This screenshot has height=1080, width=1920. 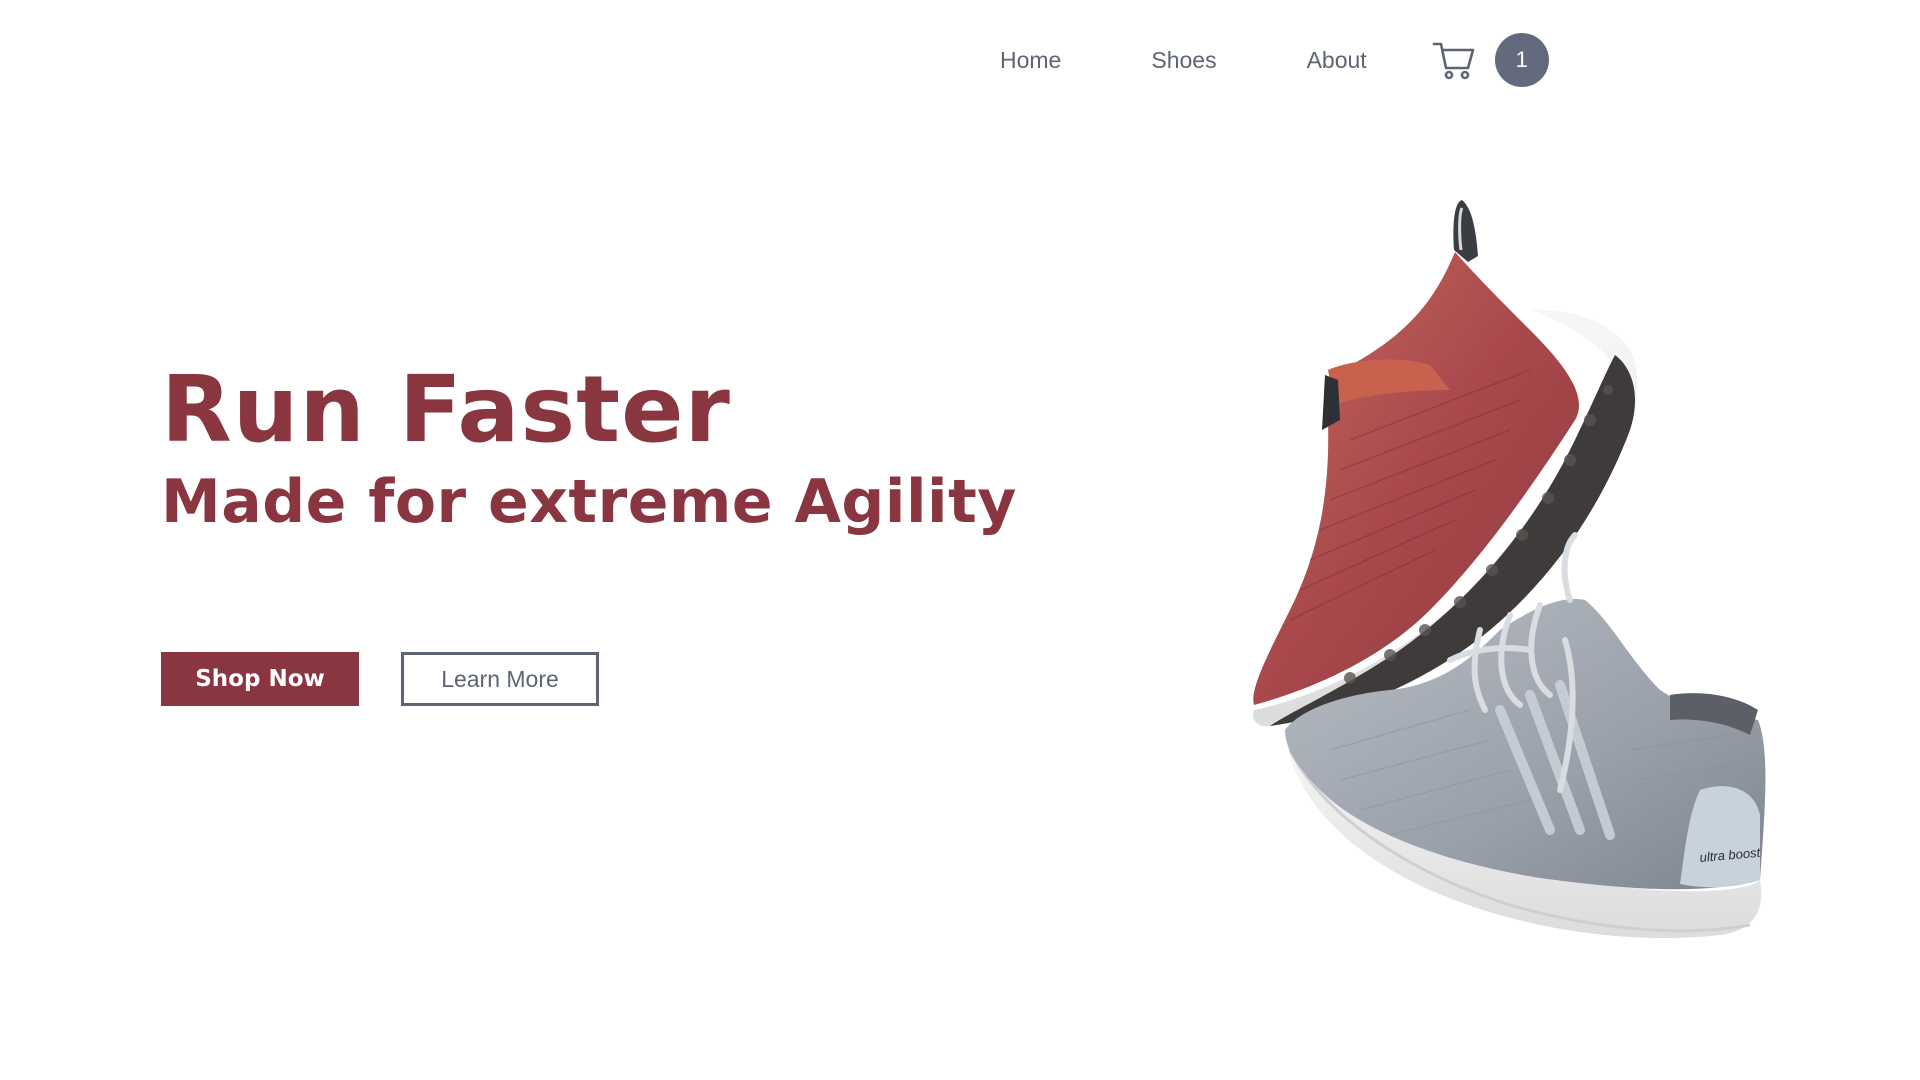 I want to click on hero-text: Run Faster Made for extreme Agility, so click(x=589, y=449).